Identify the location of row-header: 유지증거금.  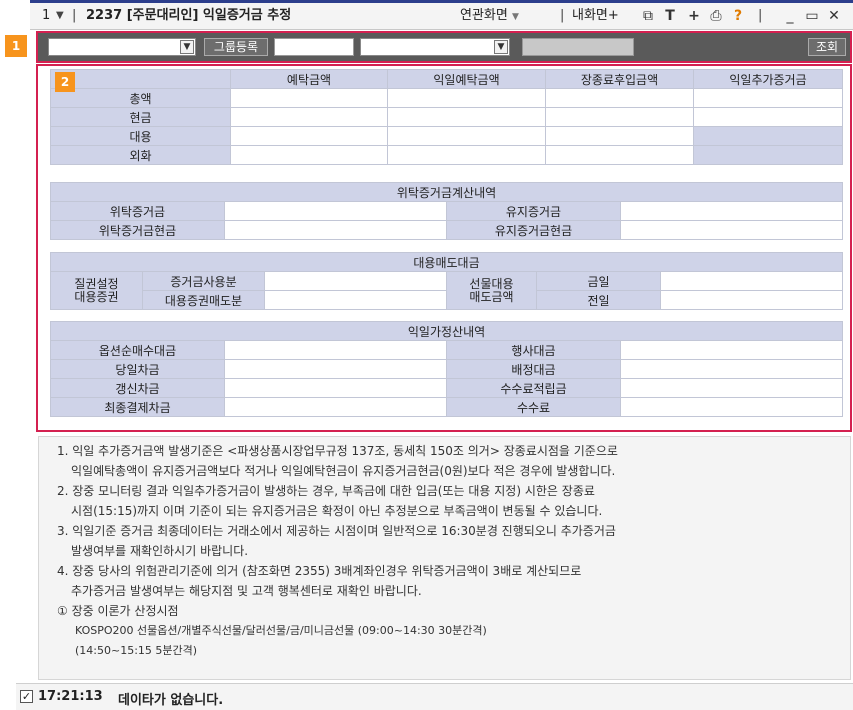
(533, 211).